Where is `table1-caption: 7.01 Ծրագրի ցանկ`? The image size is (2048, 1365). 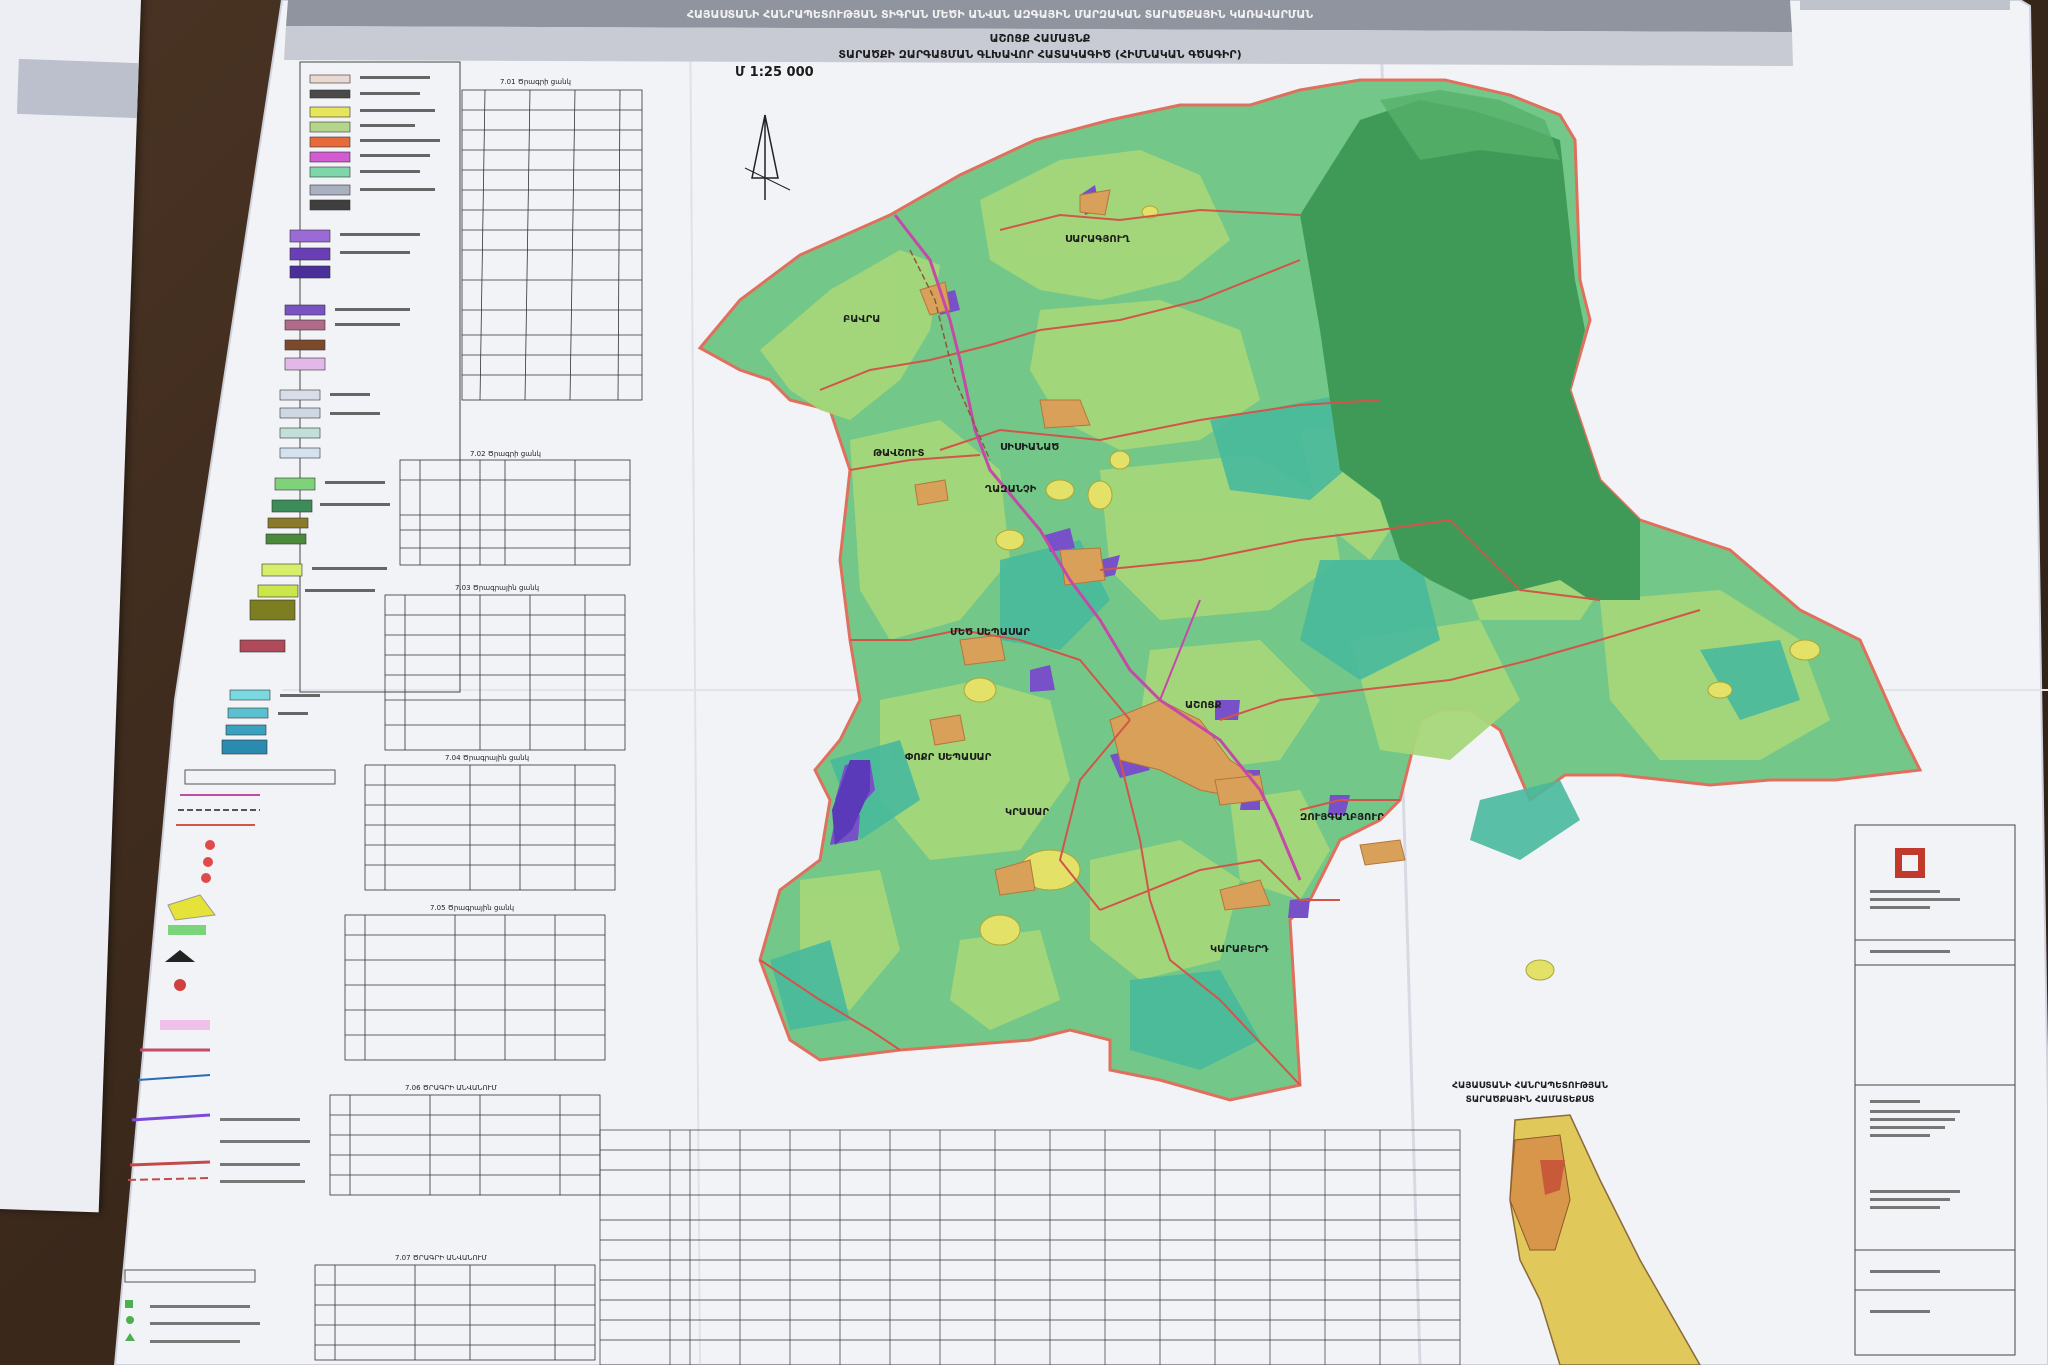 table1-caption: 7.01 Ծրագրի ցանկ is located at coordinates (535, 82).